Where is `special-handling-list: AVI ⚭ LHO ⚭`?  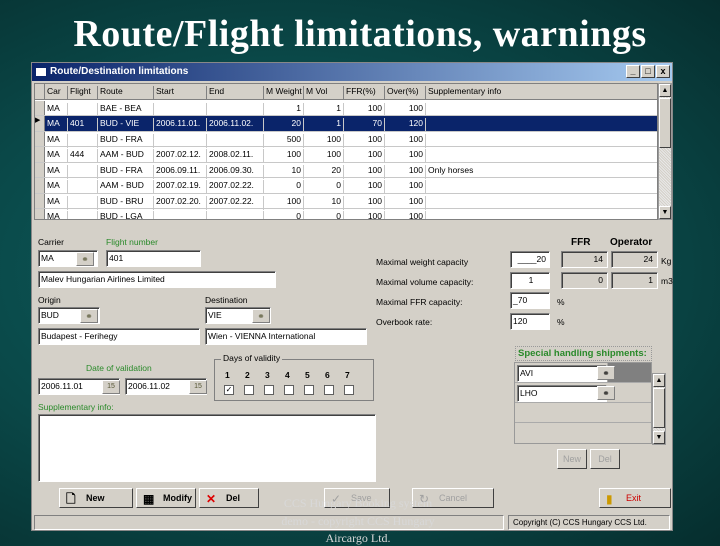 special-handling-list: AVI ⚭ LHO ⚭ is located at coordinates (583, 403).